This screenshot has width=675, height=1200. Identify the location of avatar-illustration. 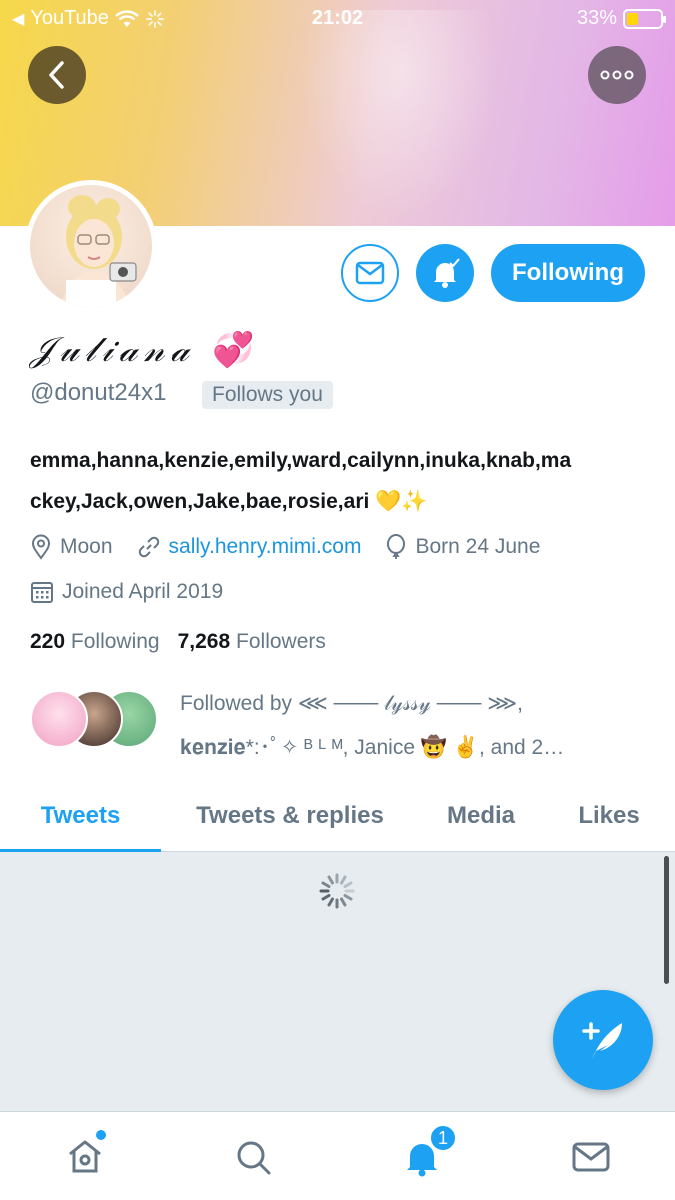
(98, 251).